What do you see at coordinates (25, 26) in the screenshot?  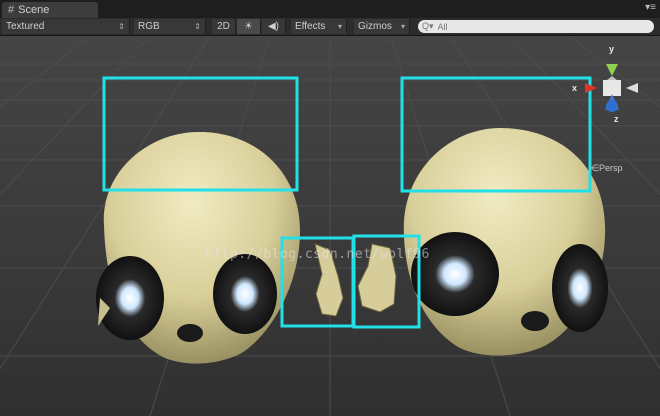 I see `render-mode-label: Textured` at bounding box center [25, 26].